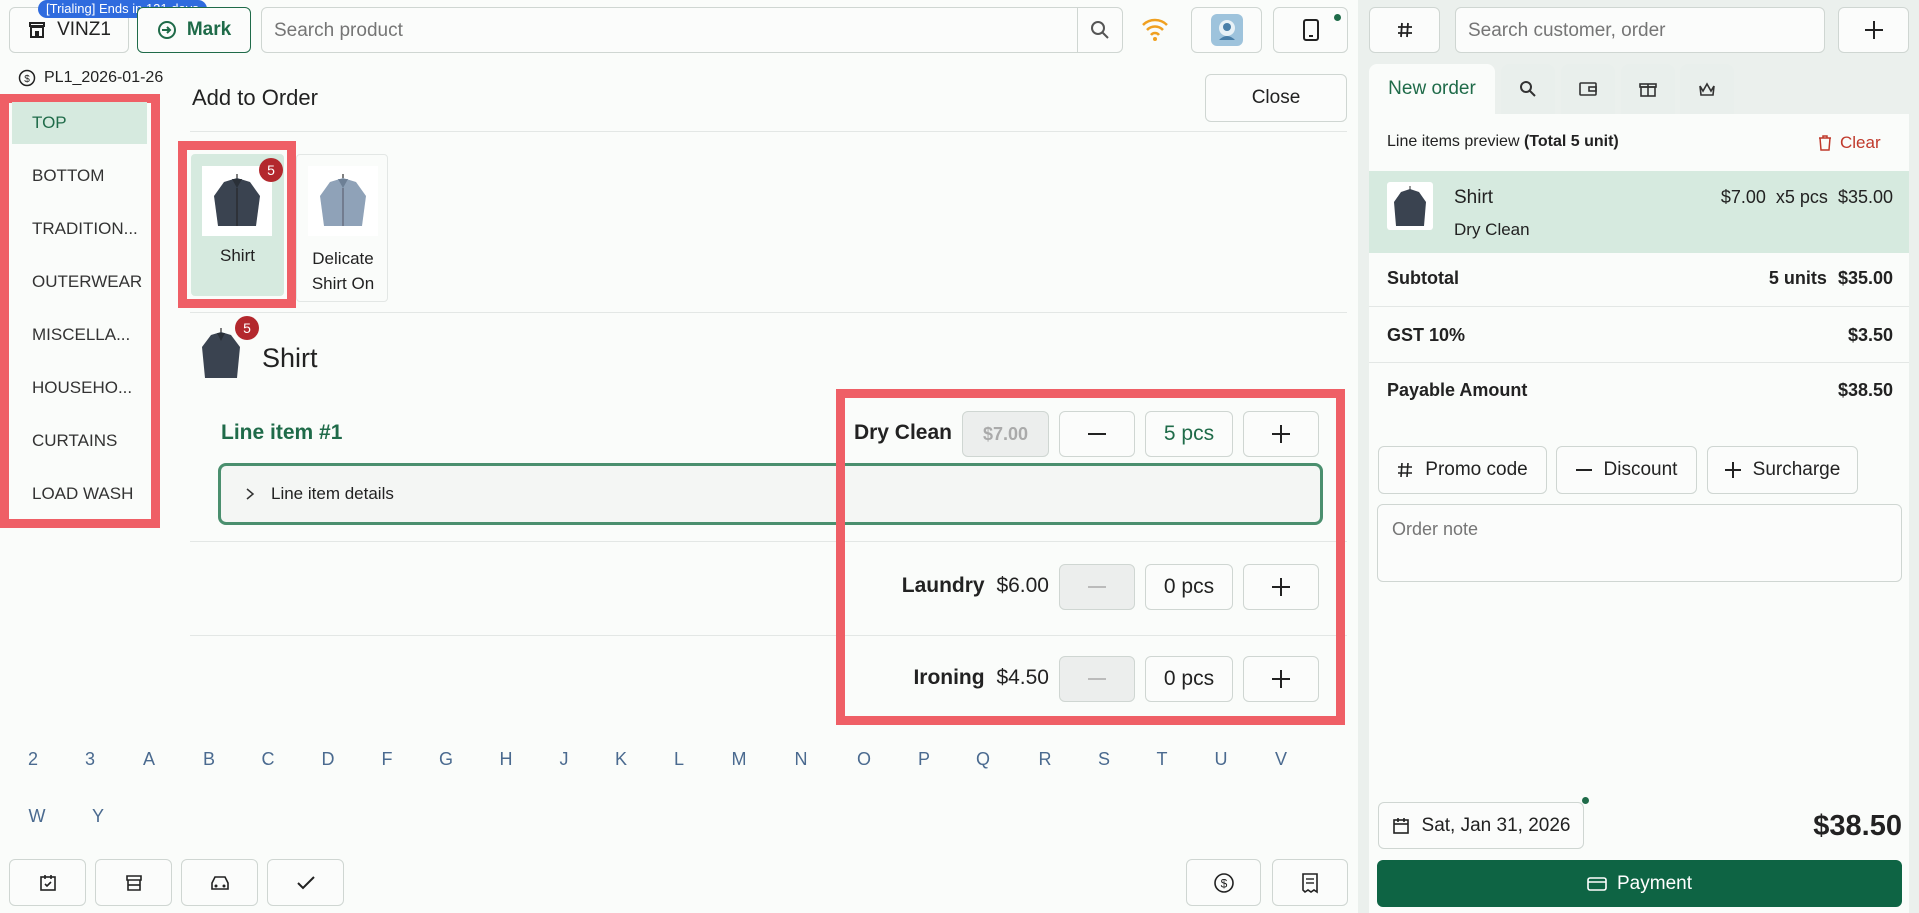 Image resolution: width=1919 pixels, height=913 pixels. Describe the element at coordinates (1100, 30) in the screenshot. I see `search-icon` at that location.